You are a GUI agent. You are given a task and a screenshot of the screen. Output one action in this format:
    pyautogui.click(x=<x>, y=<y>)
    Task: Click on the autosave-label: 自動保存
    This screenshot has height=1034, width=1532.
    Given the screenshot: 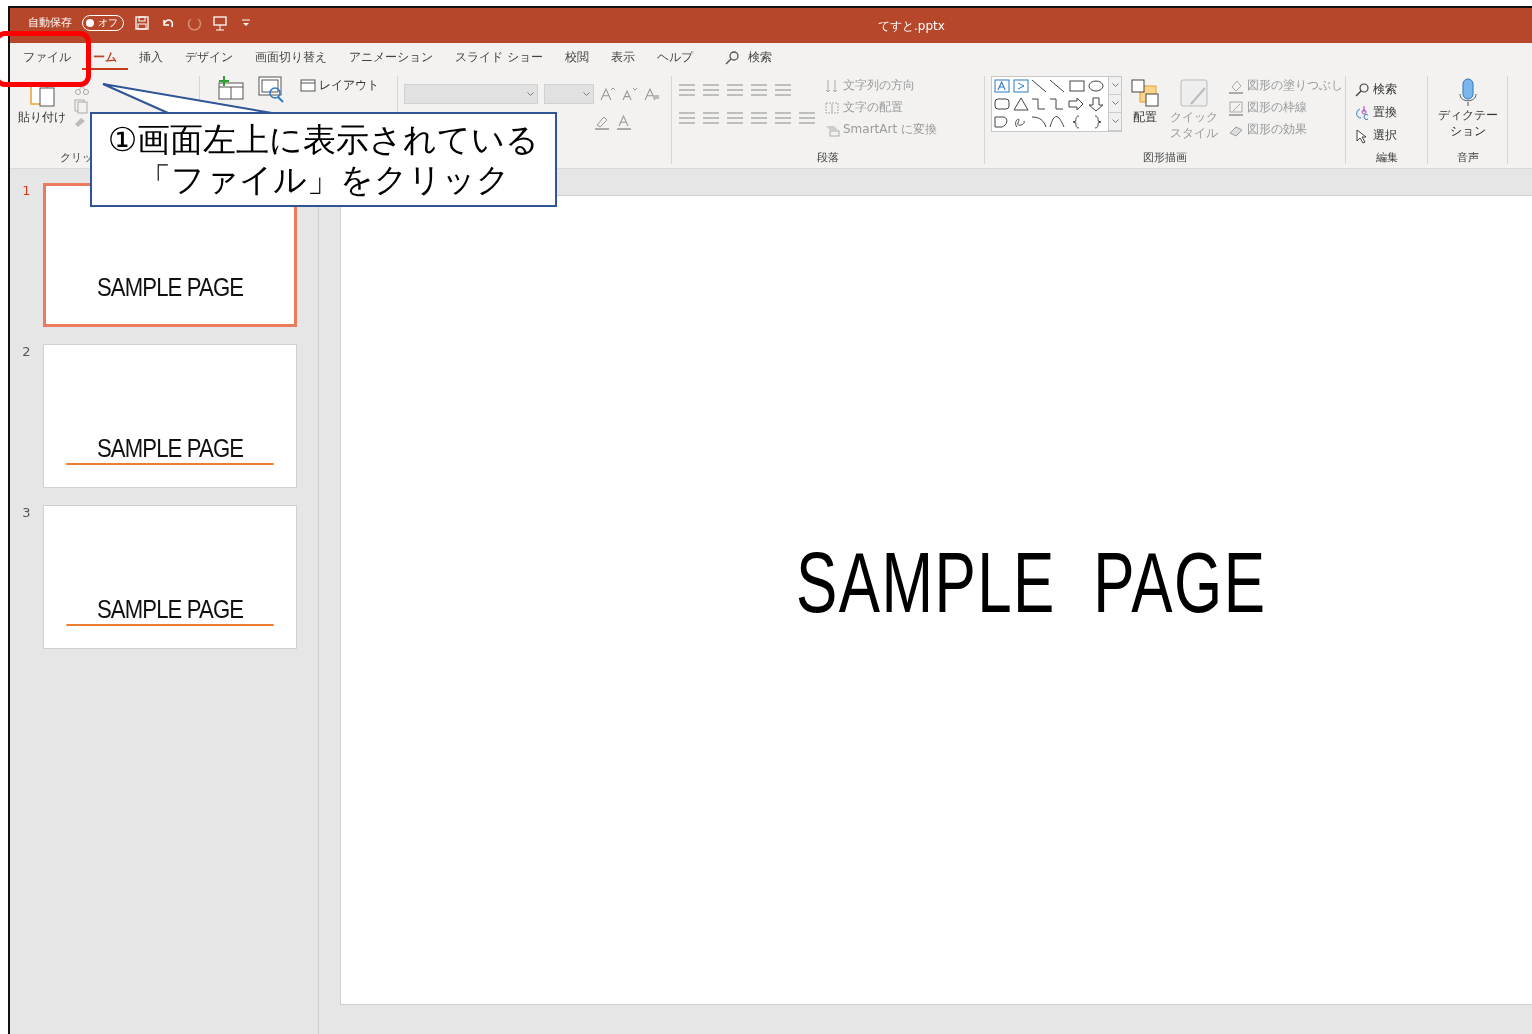 What is the action you would take?
    pyautogui.click(x=50, y=22)
    